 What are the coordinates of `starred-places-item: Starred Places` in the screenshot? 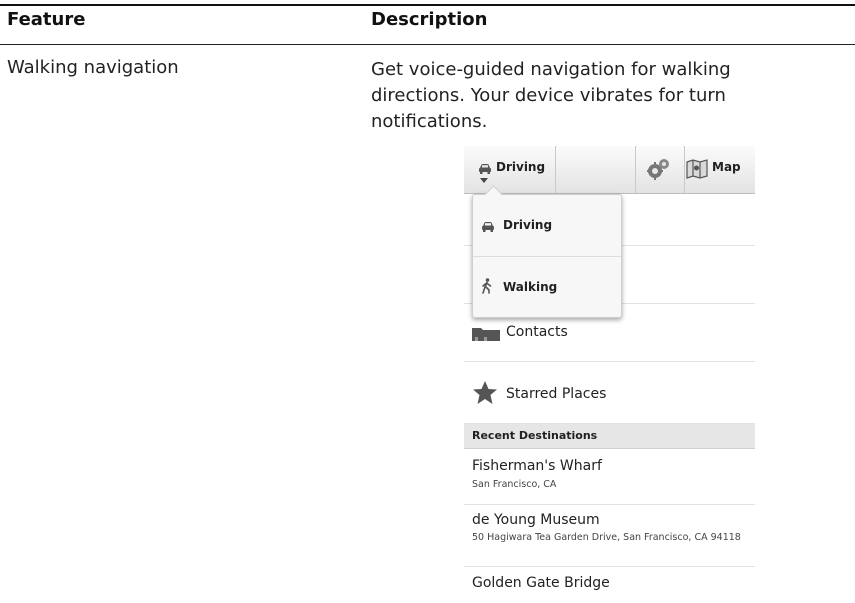 It's located at (609, 393).